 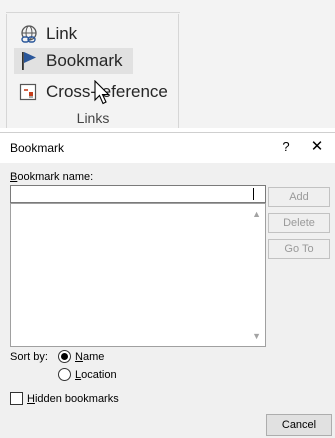 What do you see at coordinates (167, 148) in the screenshot?
I see `dialog-titlebar: Bookmark ? ✕` at bounding box center [167, 148].